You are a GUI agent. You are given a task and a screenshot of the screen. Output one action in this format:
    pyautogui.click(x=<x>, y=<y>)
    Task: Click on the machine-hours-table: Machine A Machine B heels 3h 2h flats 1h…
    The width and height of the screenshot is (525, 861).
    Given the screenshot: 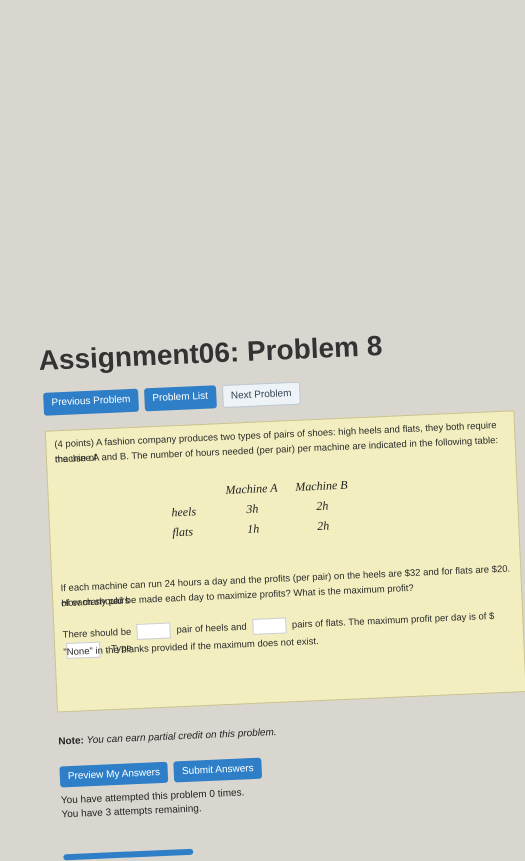 What is the action you would take?
    pyautogui.click(x=264, y=508)
    